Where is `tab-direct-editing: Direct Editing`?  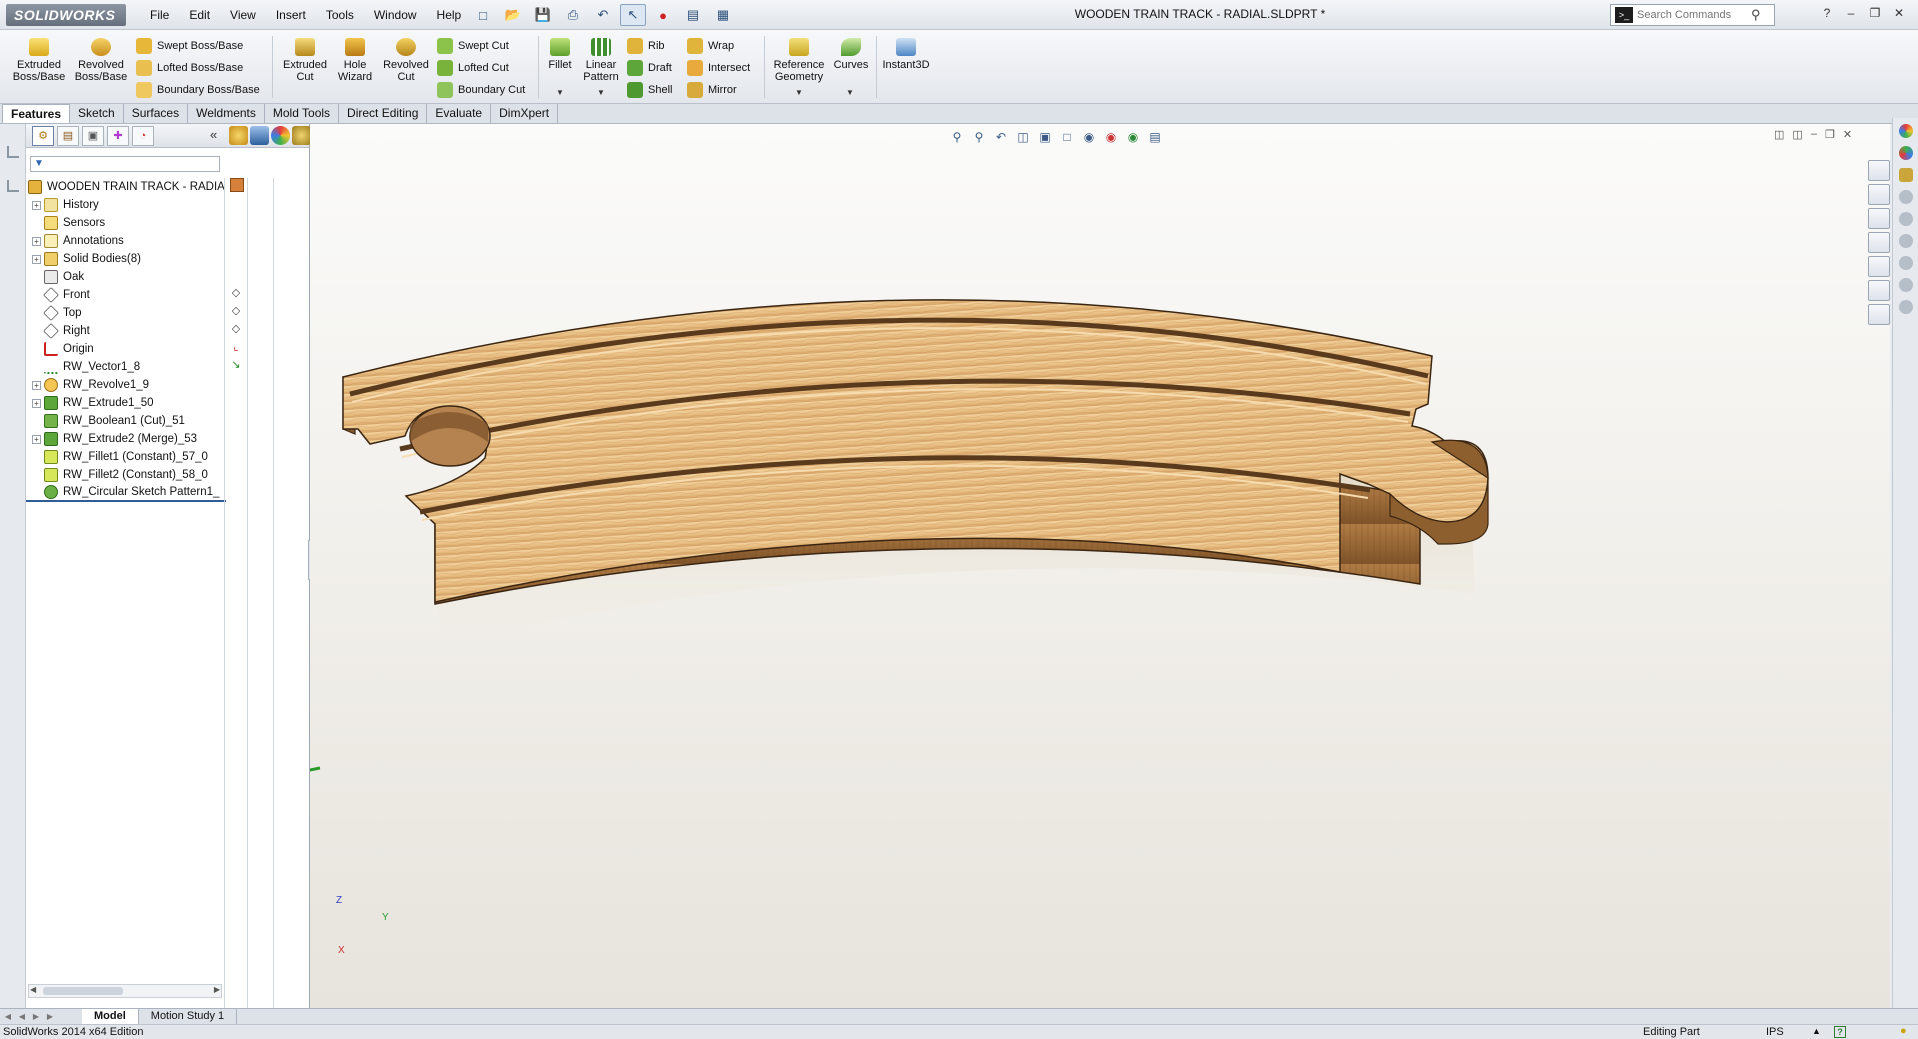 tab-direct-editing: Direct Editing is located at coordinates (383, 113).